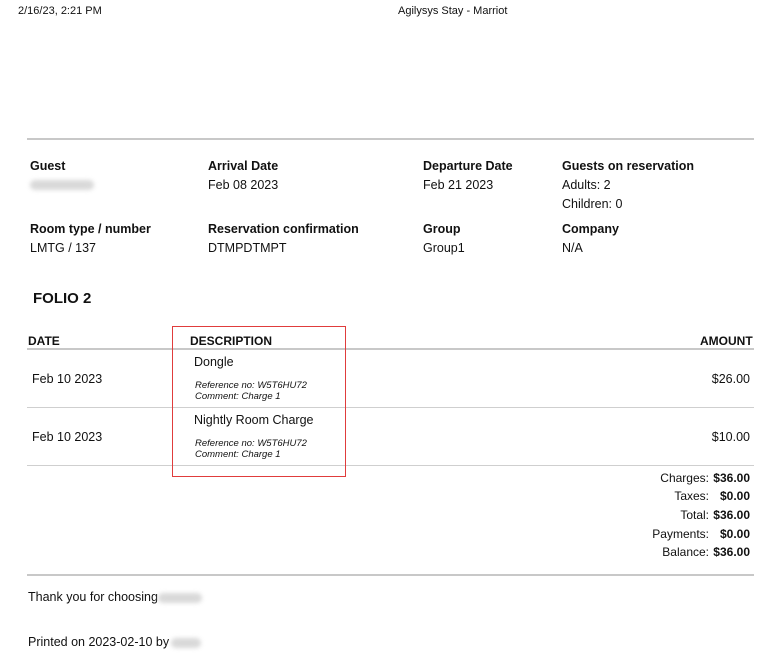  What do you see at coordinates (390, 575) in the screenshot?
I see `footer-divider` at bounding box center [390, 575].